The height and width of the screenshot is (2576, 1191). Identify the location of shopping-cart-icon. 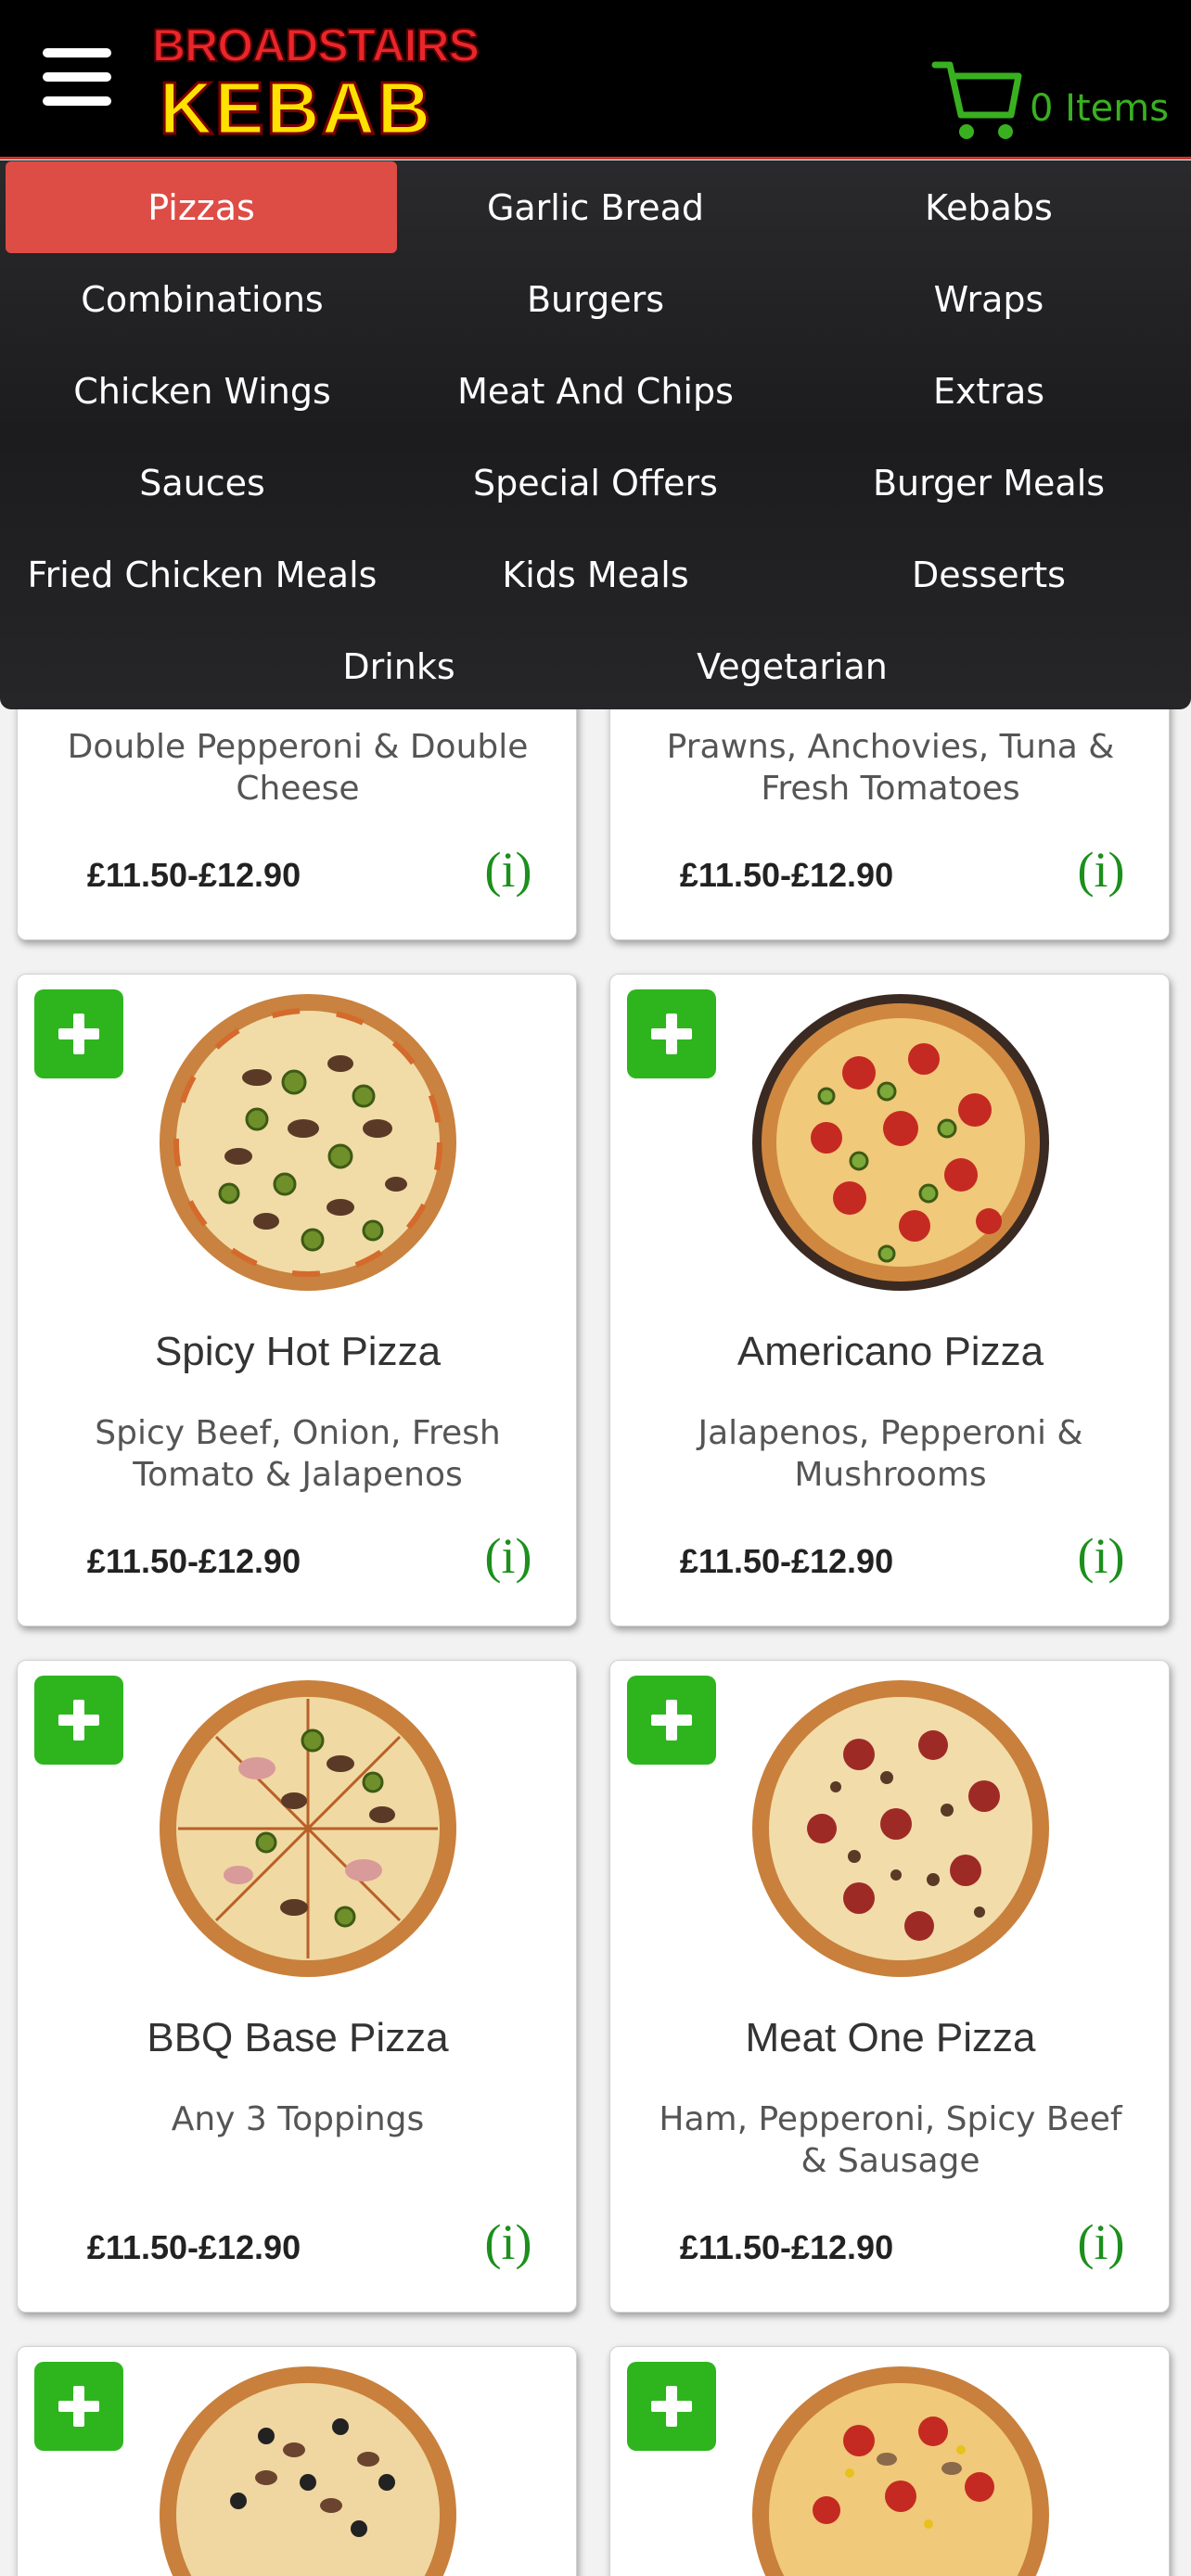
(977, 100).